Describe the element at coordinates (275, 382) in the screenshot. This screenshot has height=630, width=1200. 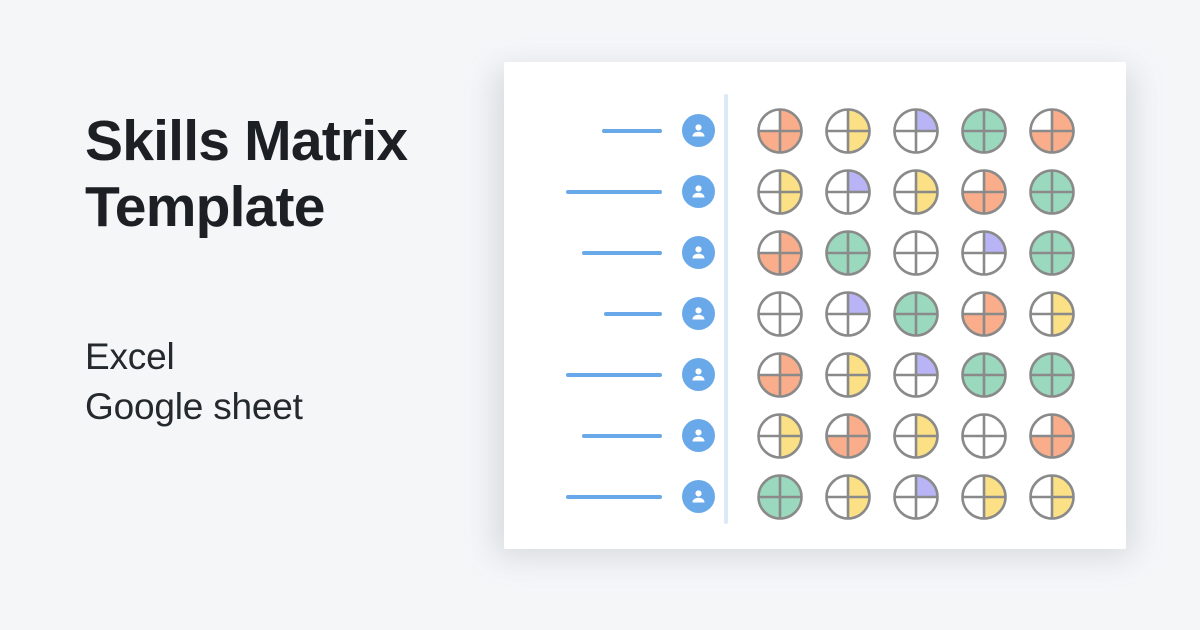
I see `format-list: Excel Google sheet` at that location.